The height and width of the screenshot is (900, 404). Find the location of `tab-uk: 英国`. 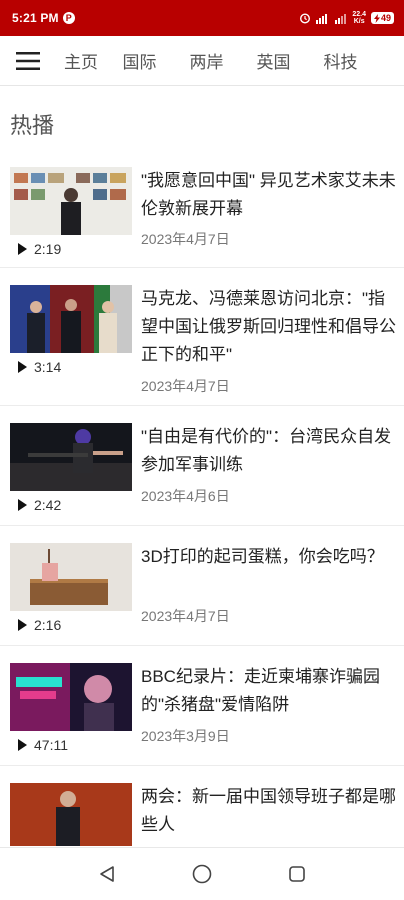

tab-uk: 英国 is located at coordinates (273, 60).